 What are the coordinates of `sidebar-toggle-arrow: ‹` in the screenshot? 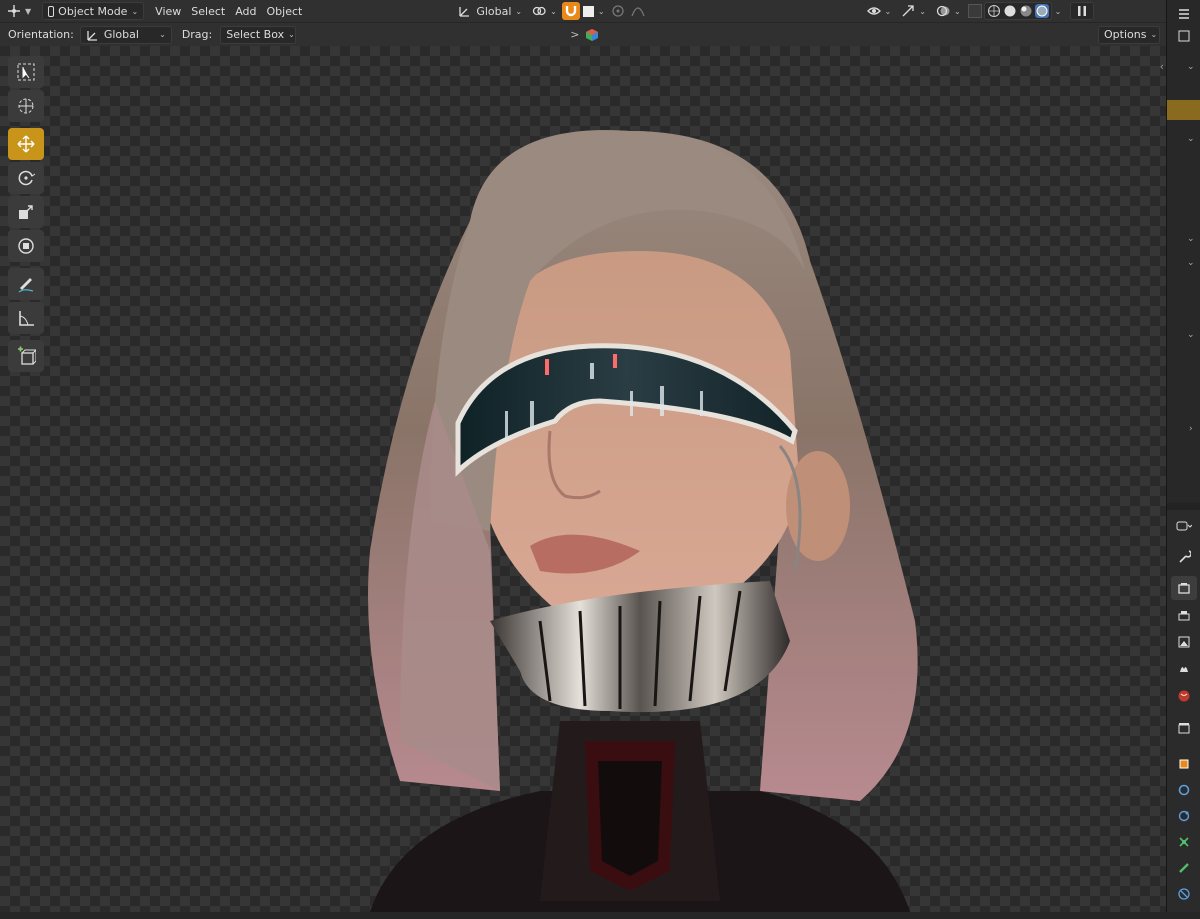 It's located at (1162, 66).